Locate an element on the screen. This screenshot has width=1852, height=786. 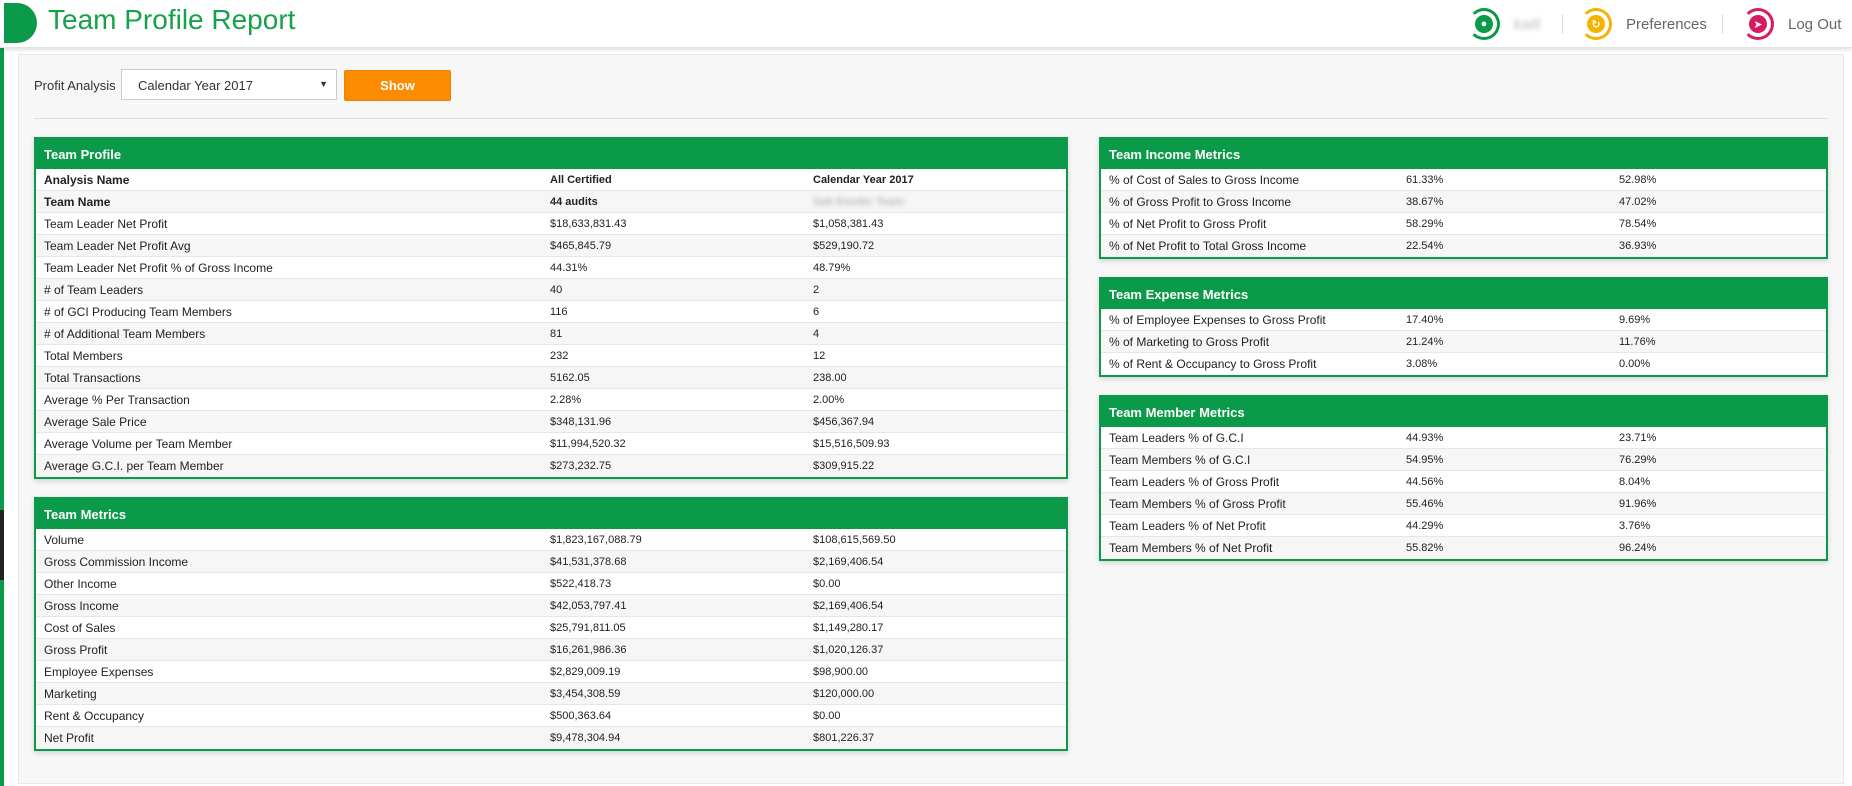
calendar-year-value: $529,190.72 is located at coordinates (844, 246).